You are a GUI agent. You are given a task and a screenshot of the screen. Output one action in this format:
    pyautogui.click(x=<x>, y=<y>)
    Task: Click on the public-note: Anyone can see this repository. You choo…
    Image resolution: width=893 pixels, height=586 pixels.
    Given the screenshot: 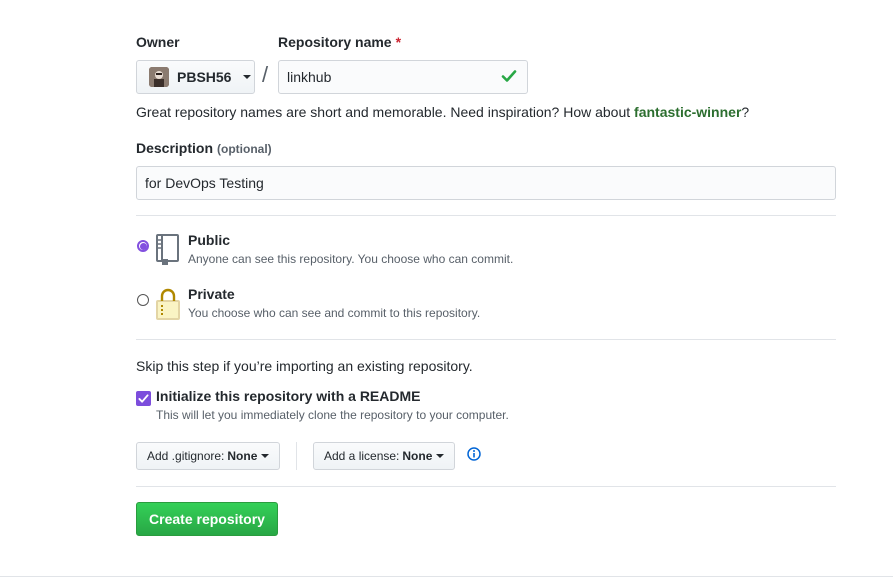 What is the action you would take?
    pyautogui.click(x=351, y=259)
    